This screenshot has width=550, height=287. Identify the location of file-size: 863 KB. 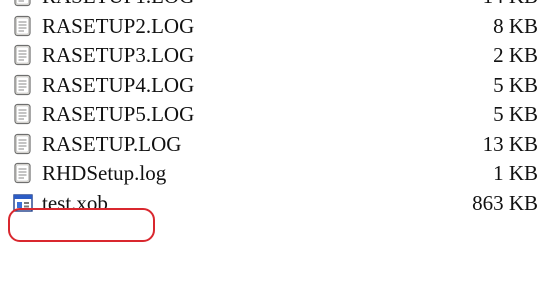
(505, 202).